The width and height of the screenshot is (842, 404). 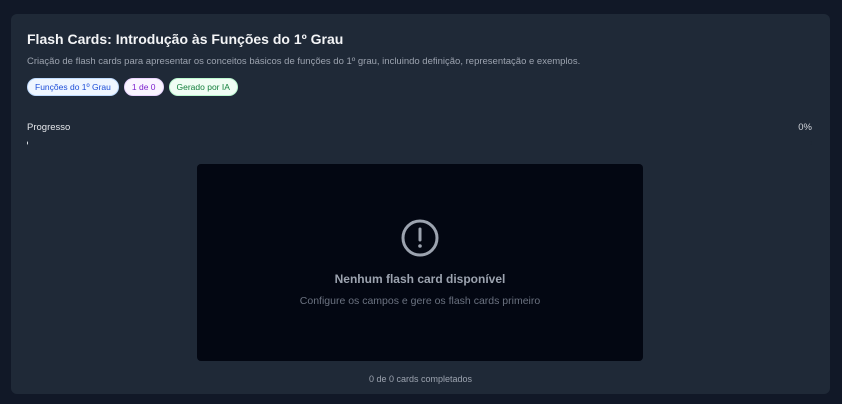 What do you see at coordinates (419, 143) in the screenshot?
I see `progress-bar` at bounding box center [419, 143].